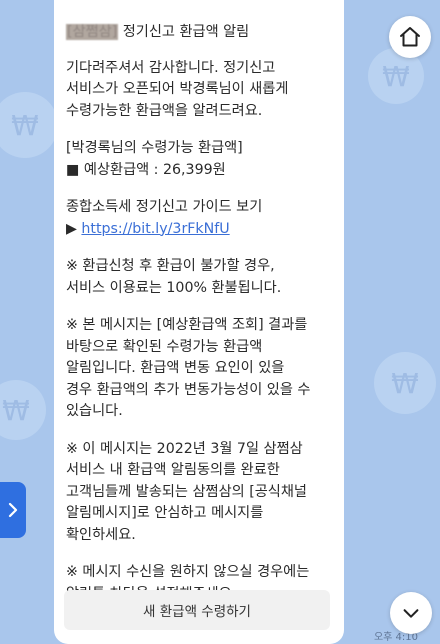 The width and height of the screenshot is (440, 644). I want to click on text-line: ※ 본 메시지는 [예상환급액 조회] 결과를, so click(187, 325).